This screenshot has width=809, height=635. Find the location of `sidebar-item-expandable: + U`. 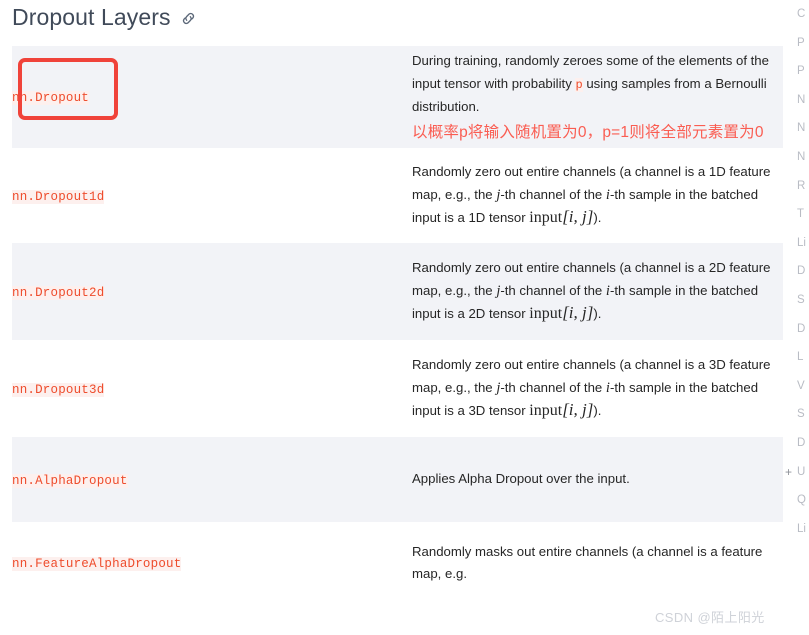

sidebar-item-expandable: + U is located at coordinates (796, 472).